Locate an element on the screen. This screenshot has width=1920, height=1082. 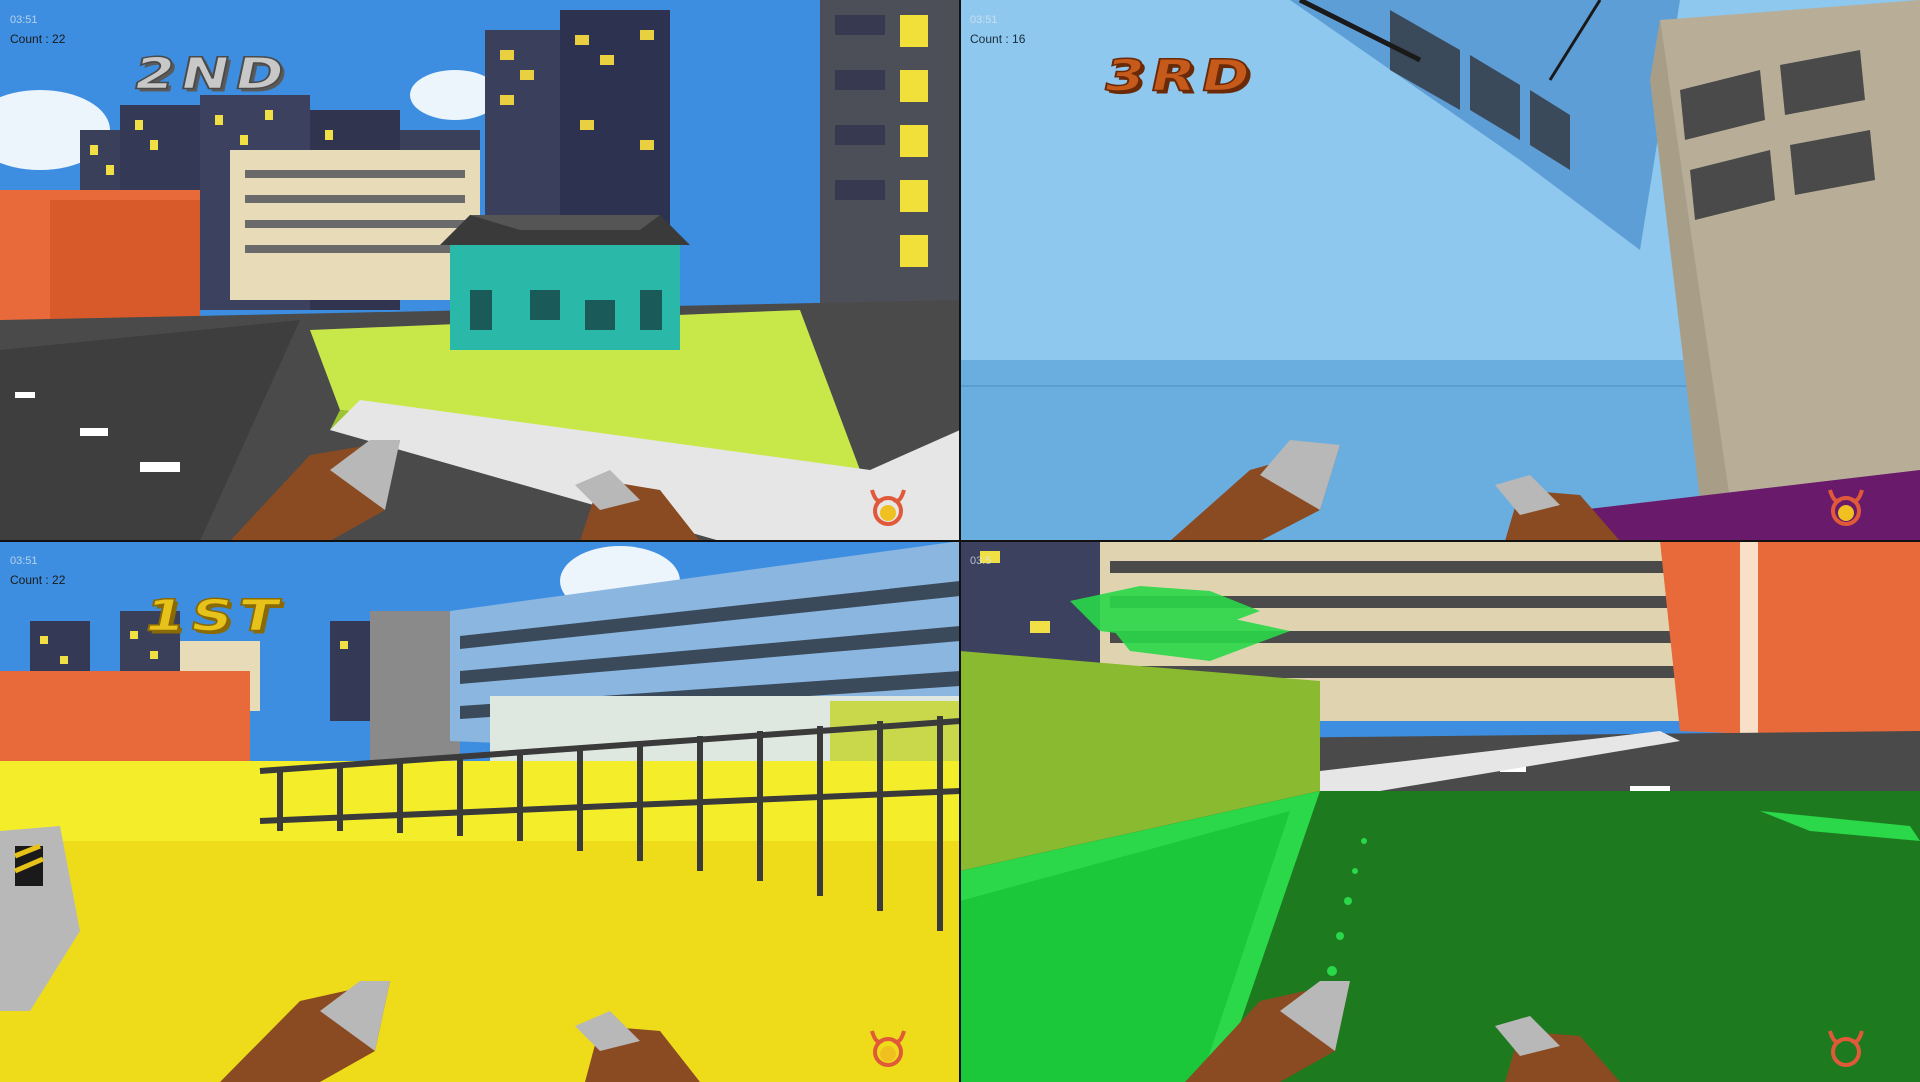
player-1-rank: 2ND is located at coordinates (212, 73).